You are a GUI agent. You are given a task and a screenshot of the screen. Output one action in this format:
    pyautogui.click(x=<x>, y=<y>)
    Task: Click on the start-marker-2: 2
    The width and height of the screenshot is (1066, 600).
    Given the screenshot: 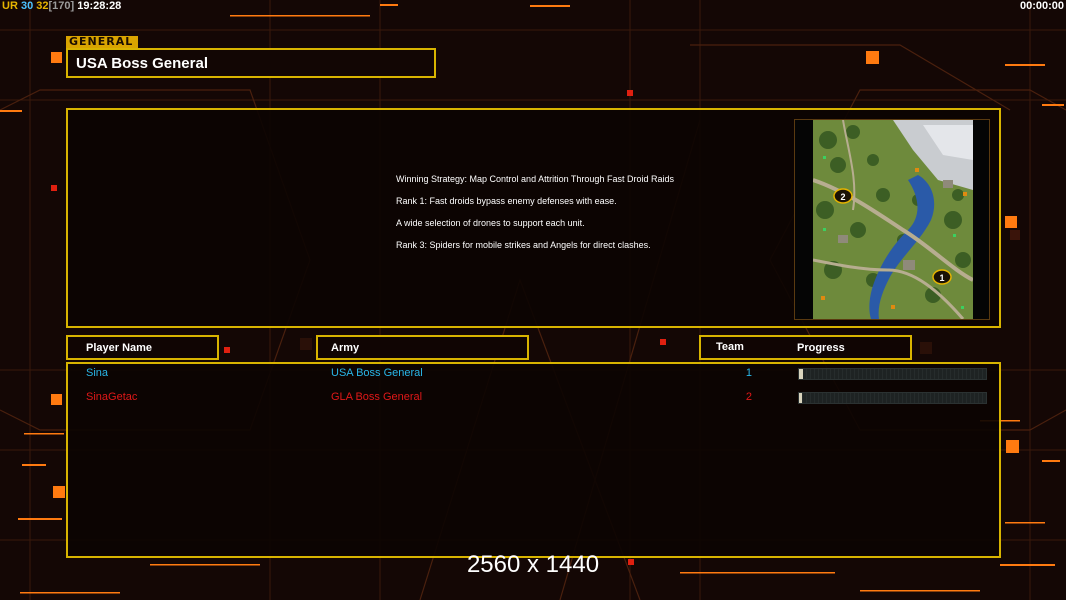 What is the action you would take?
    pyautogui.click(x=843, y=196)
    